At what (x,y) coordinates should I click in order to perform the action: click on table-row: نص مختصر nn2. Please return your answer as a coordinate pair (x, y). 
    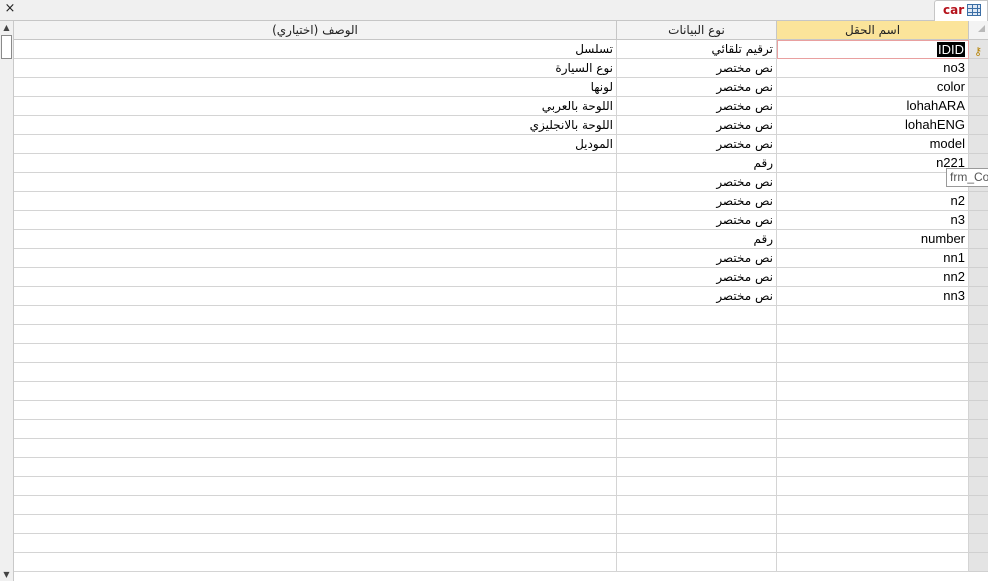
    Looking at the image, I should click on (501, 277).